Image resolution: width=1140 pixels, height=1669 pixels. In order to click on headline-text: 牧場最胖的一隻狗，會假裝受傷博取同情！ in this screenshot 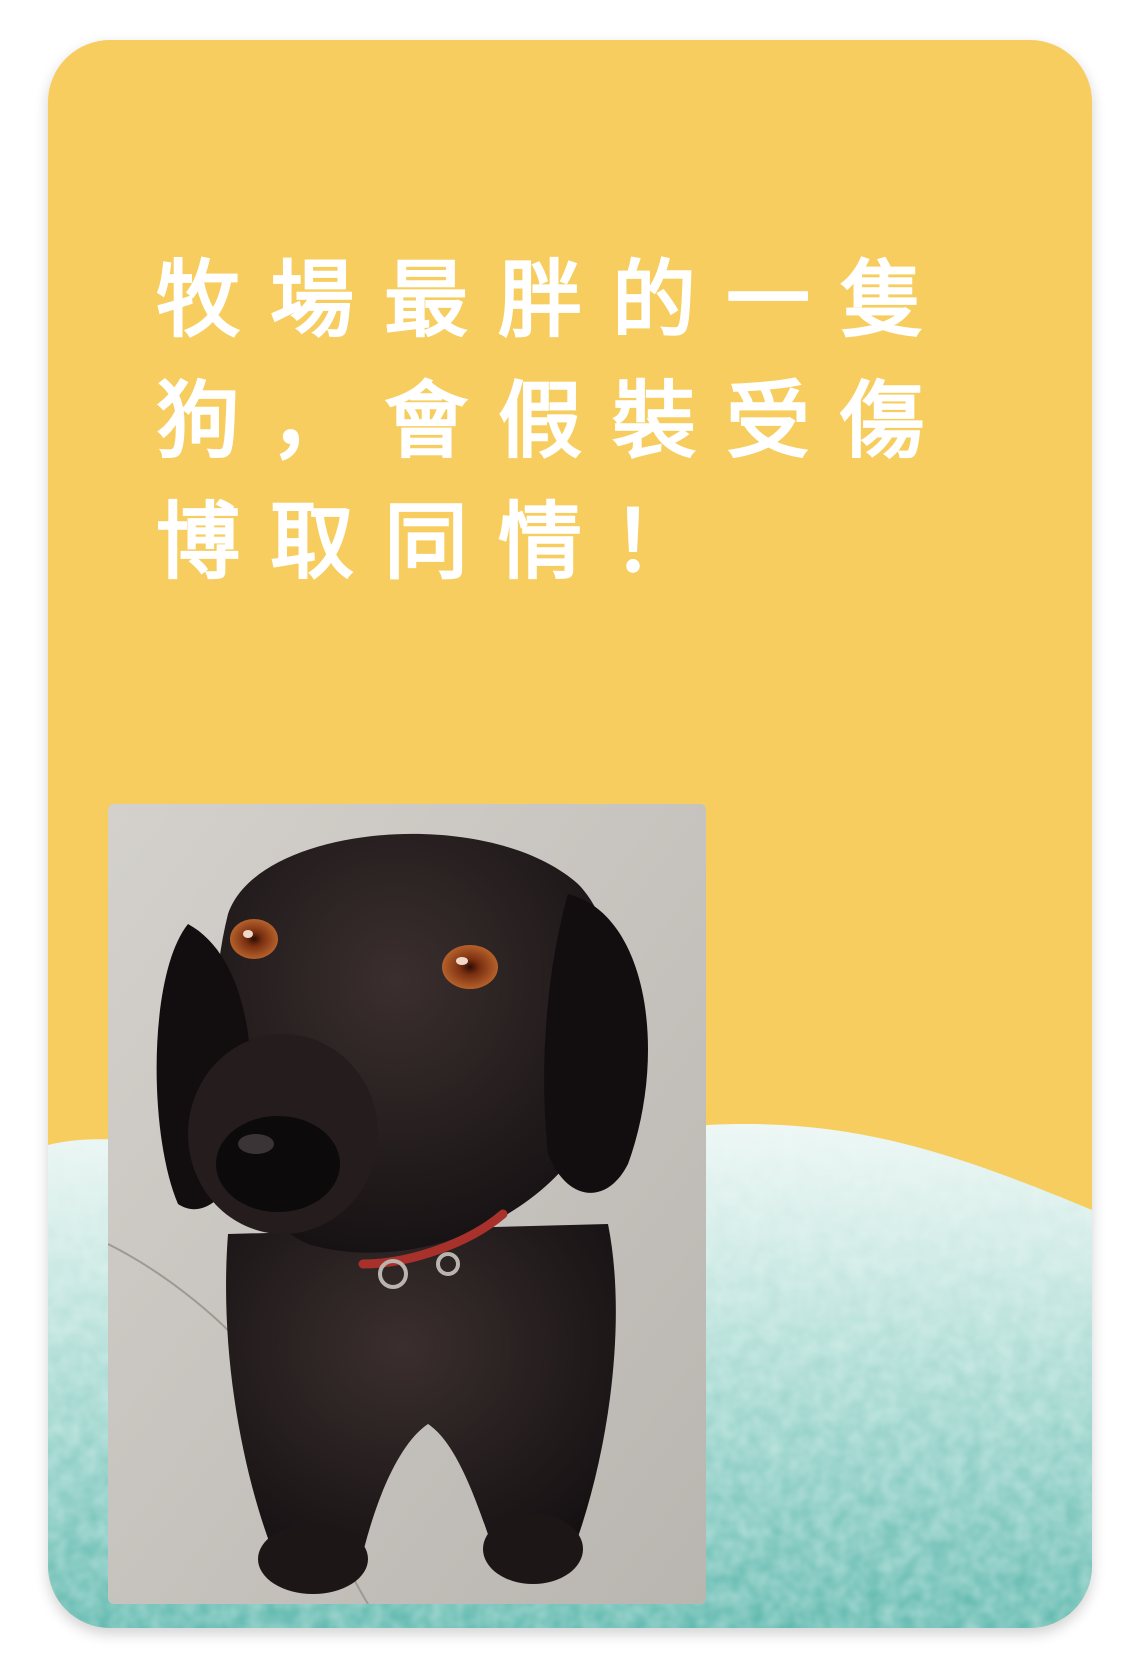, I will do `click(555, 421)`.